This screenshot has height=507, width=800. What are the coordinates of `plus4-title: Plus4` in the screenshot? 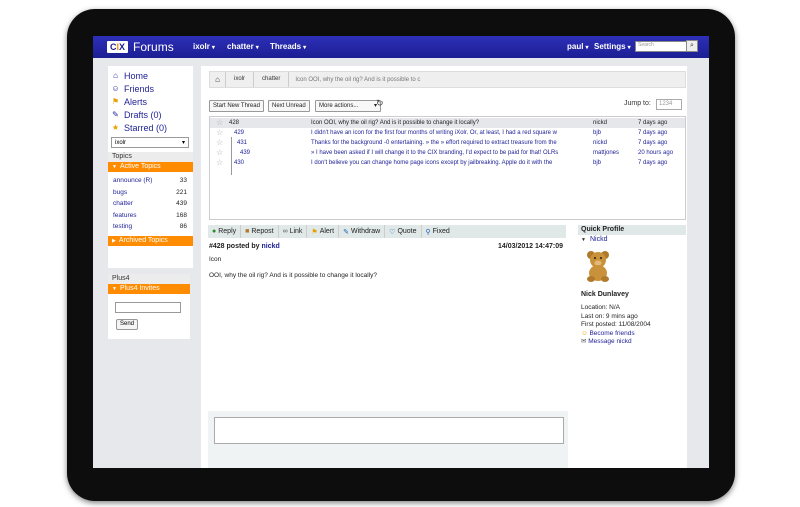 It's located at (149, 278).